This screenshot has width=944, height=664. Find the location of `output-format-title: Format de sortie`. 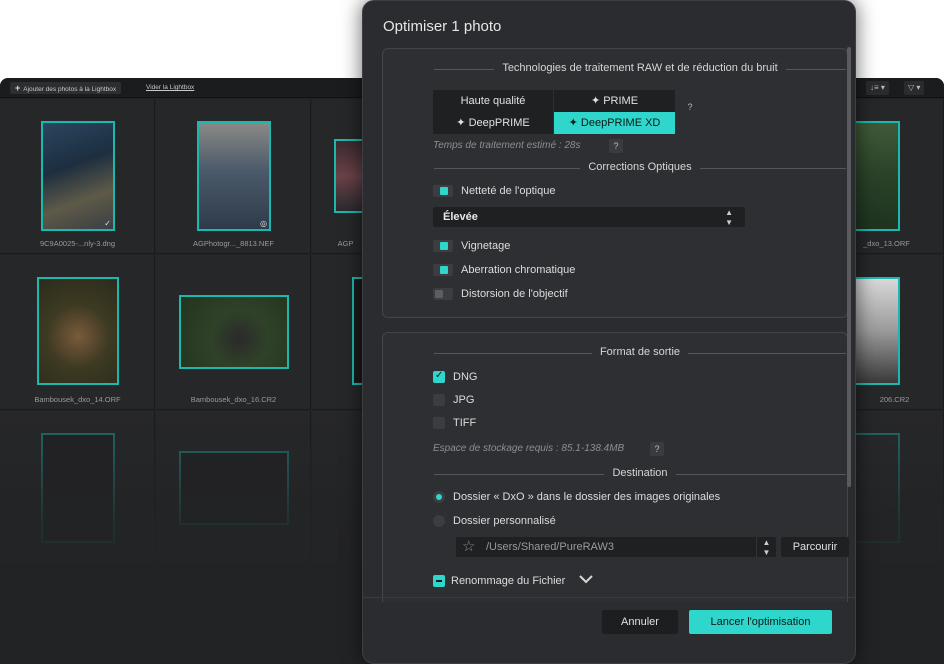

output-format-title: Format de sortie is located at coordinates (640, 352).